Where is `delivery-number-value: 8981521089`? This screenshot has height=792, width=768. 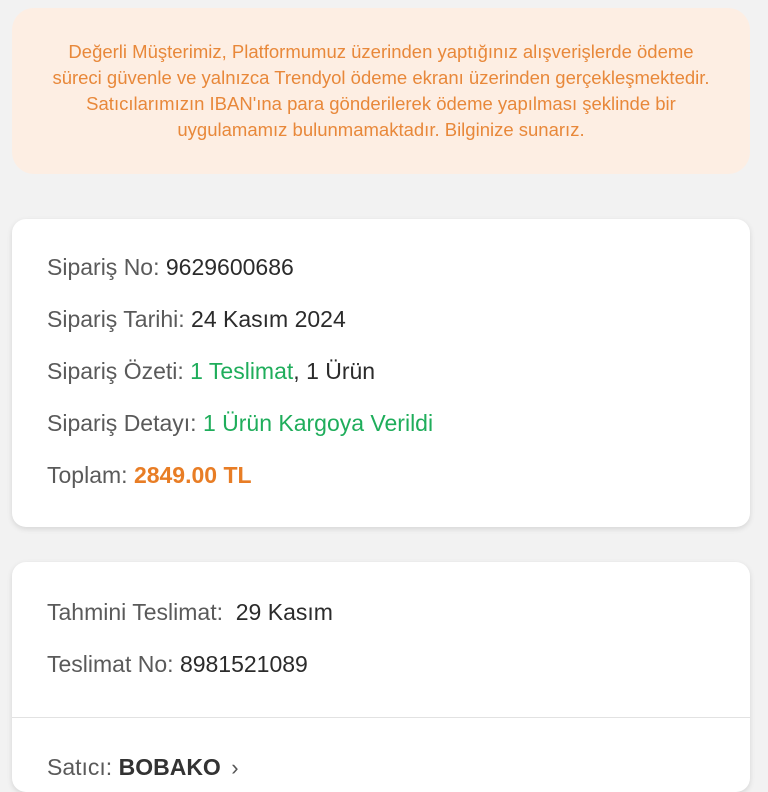 delivery-number-value: 8981521089 is located at coordinates (243, 664).